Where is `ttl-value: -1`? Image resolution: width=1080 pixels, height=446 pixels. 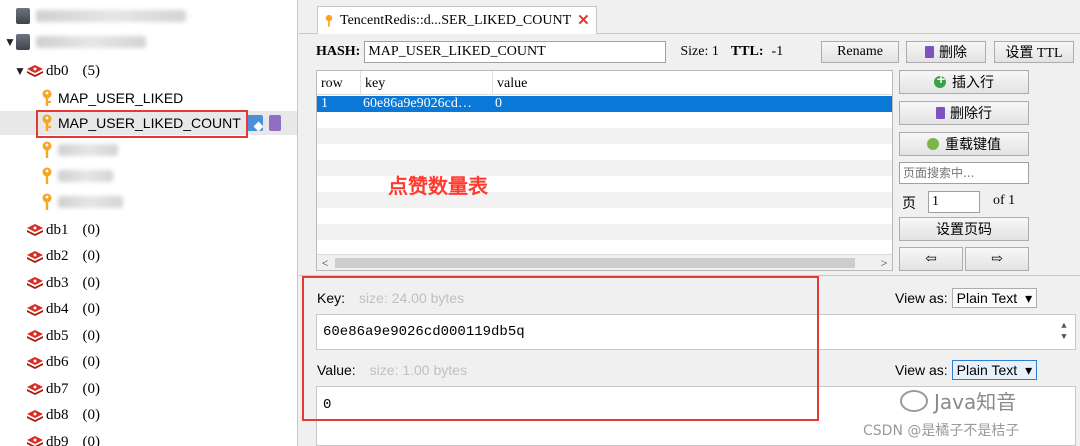
ttl-value: -1 is located at coordinates (777, 51).